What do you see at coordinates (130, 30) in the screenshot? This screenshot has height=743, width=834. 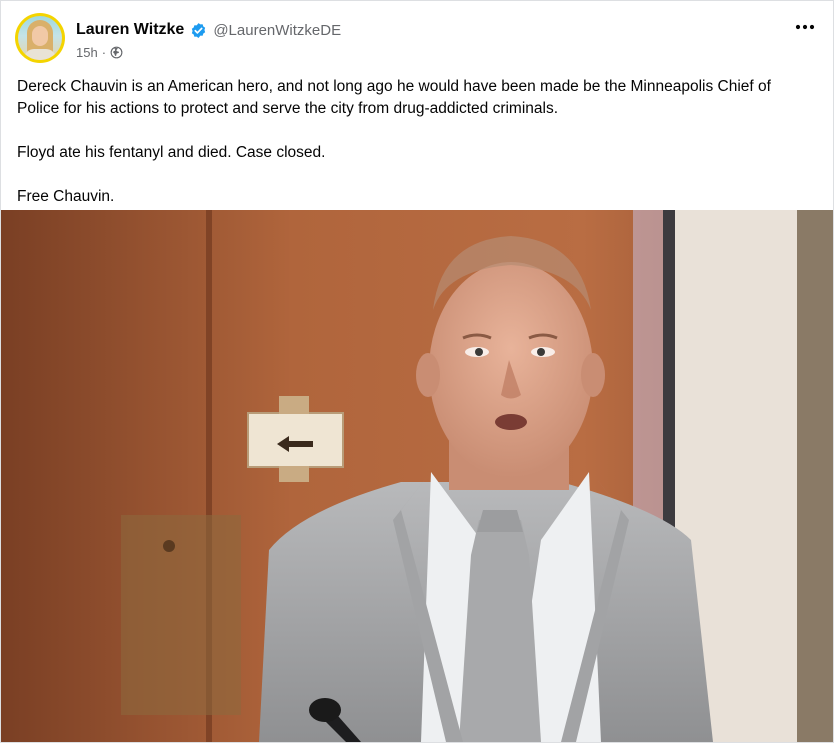 I see `author-name: Lauren Witzke` at bounding box center [130, 30].